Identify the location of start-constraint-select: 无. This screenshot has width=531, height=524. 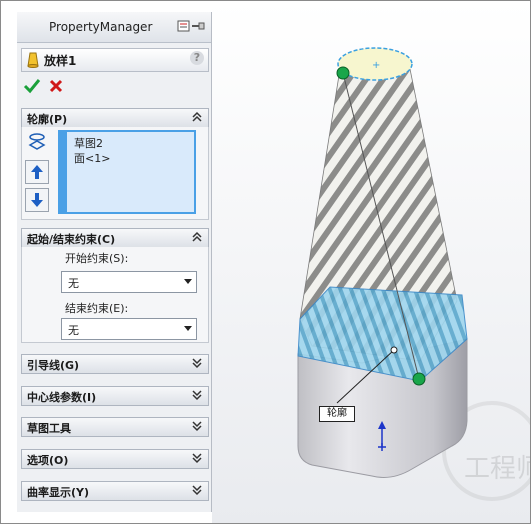
(129, 282).